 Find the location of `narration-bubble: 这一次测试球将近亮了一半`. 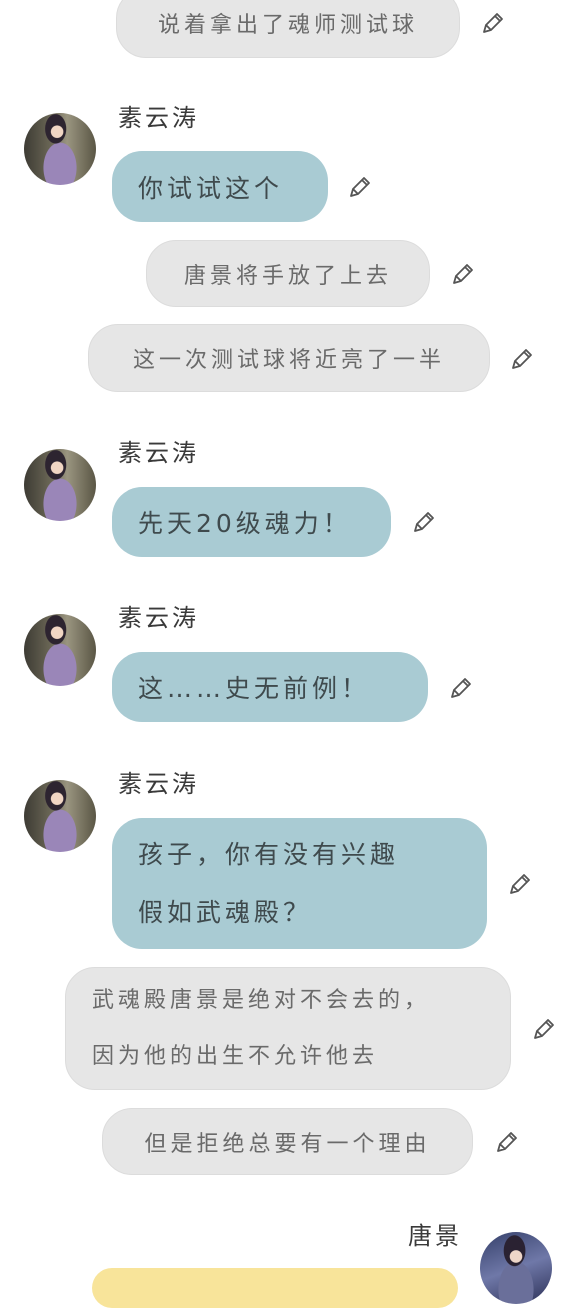

narration-bubble: 这一次测试球将近亮了一半 is located at coordinates (289, 358).